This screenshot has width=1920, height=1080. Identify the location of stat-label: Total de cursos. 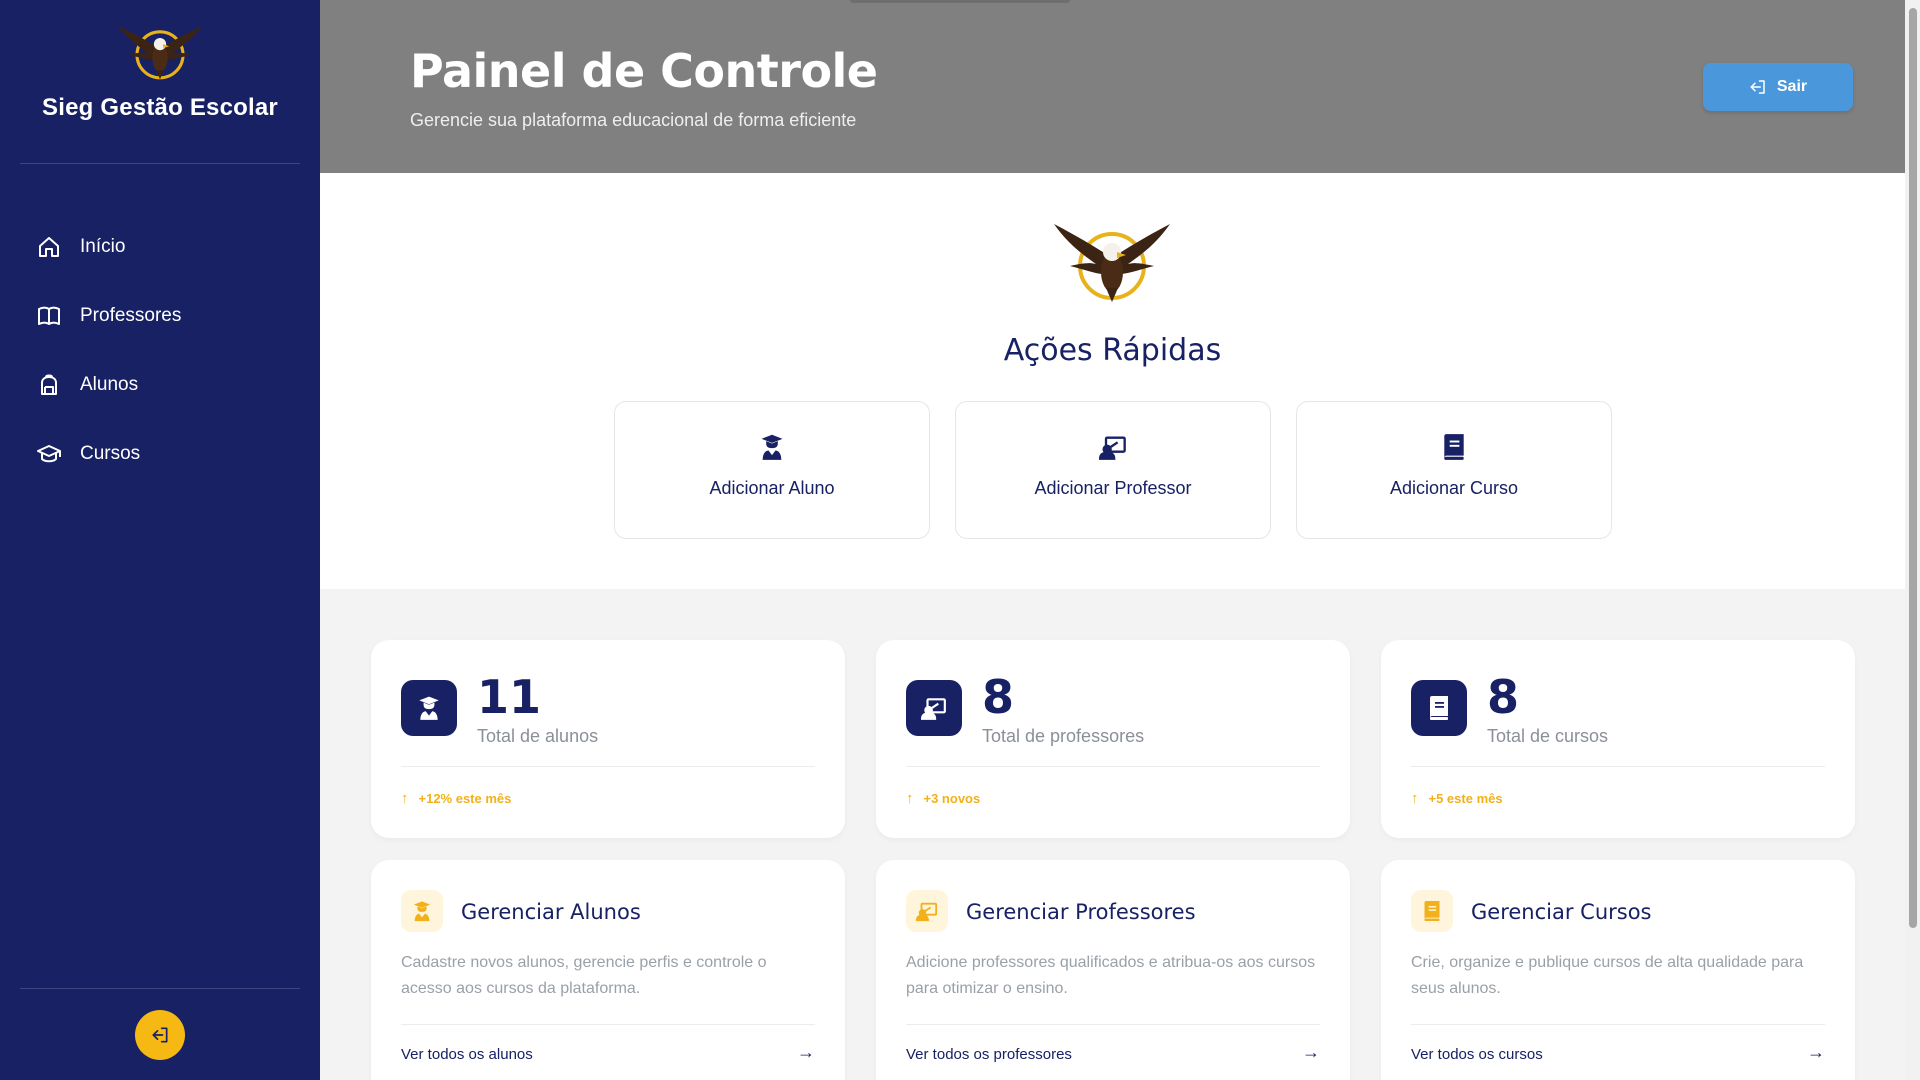
(1548, 736).